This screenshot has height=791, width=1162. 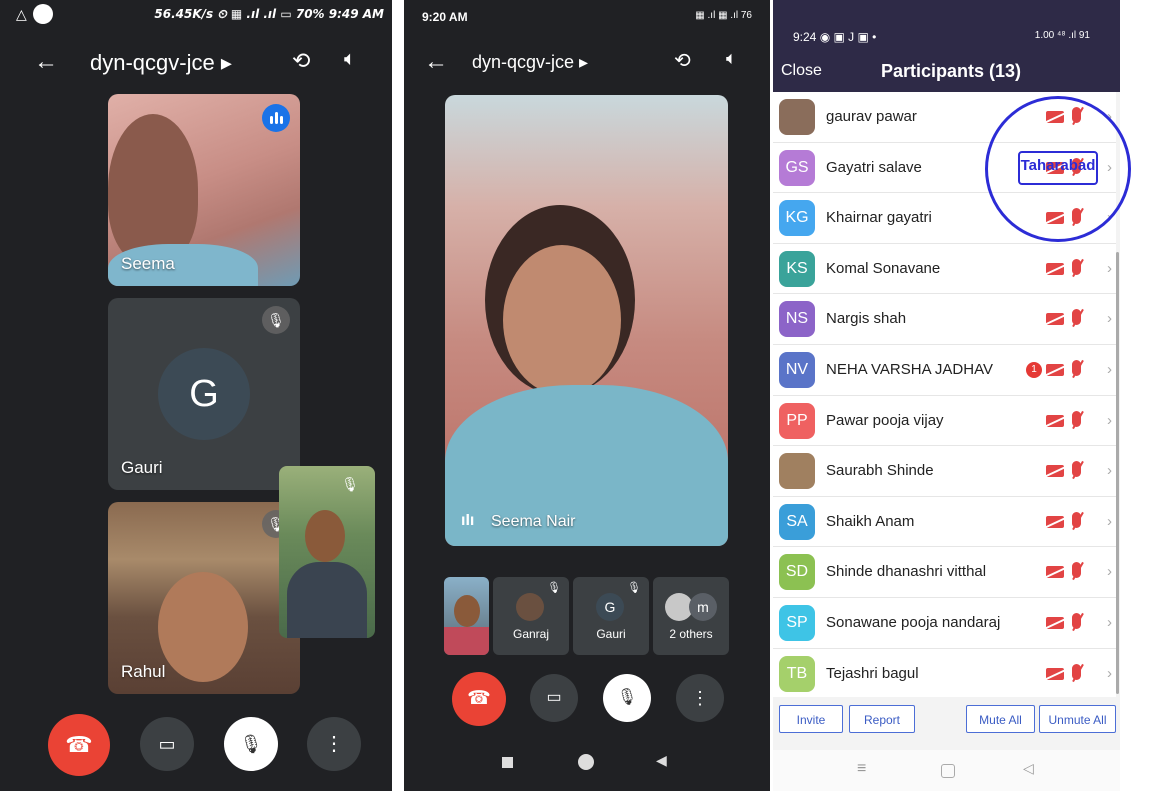 I want to click on thumbnail-self, so click(x=466, y=616).